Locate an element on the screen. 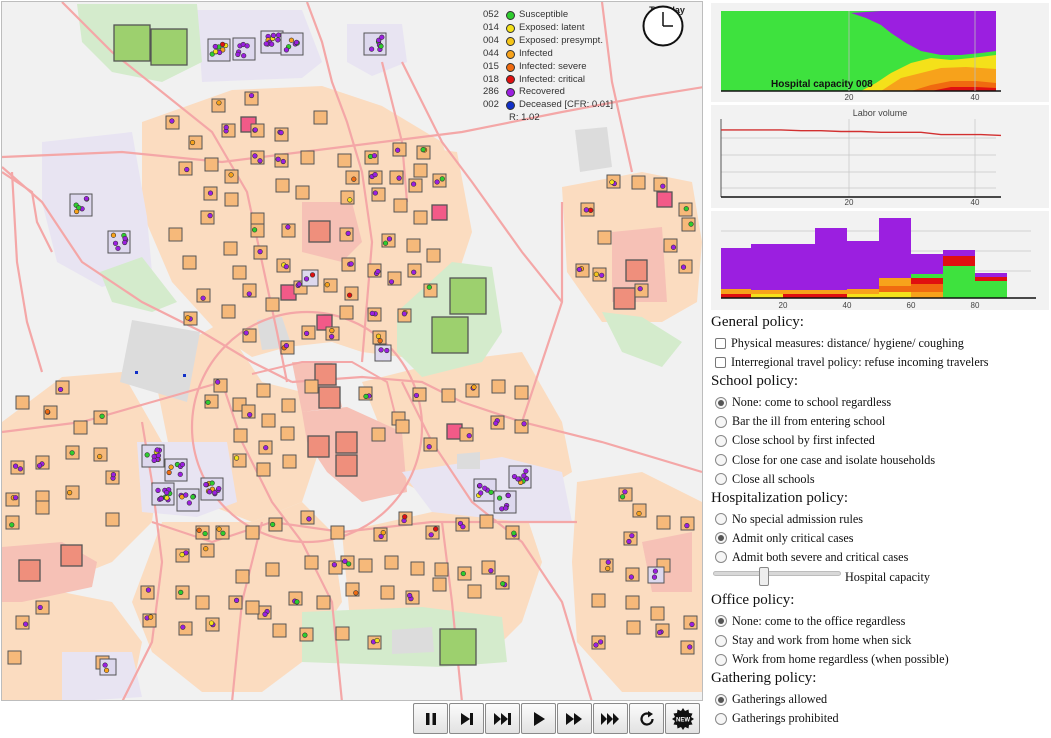 The image size is (1051, 738). clock-icon is located at coordinates (663, 26).